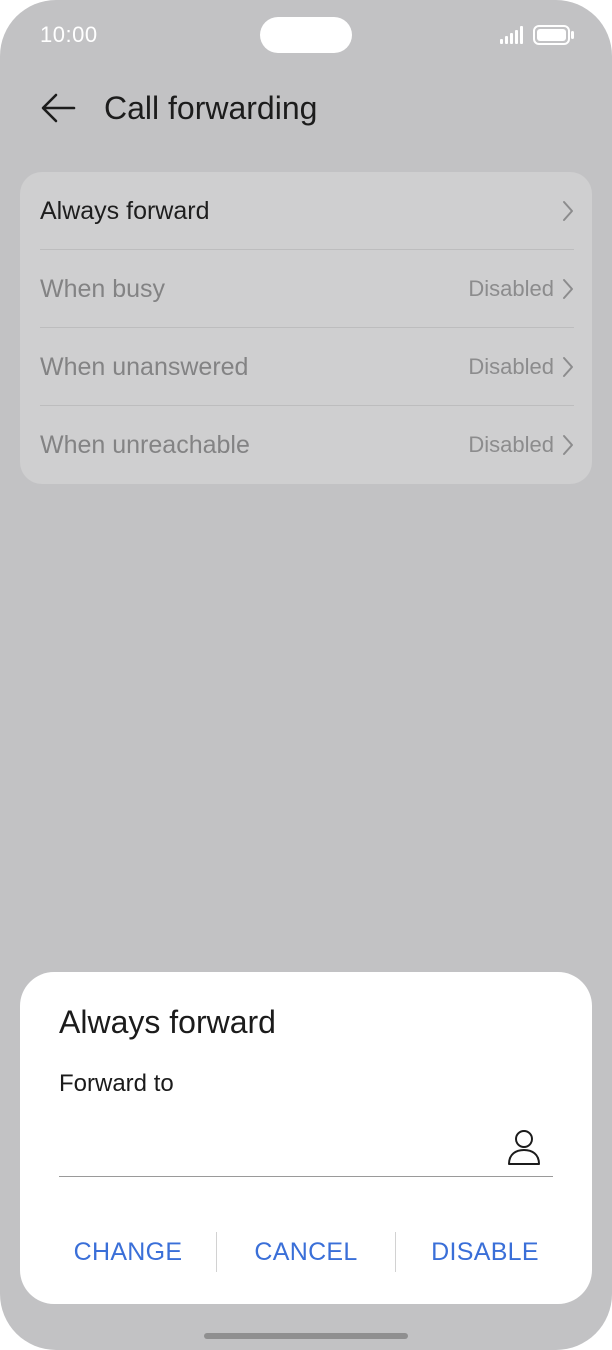 Image resolution: width=612 pixels, height=1350 pixels. Describe the element at coordinates (553, 35) in the screenshot. I see `battery-icon` at that location.